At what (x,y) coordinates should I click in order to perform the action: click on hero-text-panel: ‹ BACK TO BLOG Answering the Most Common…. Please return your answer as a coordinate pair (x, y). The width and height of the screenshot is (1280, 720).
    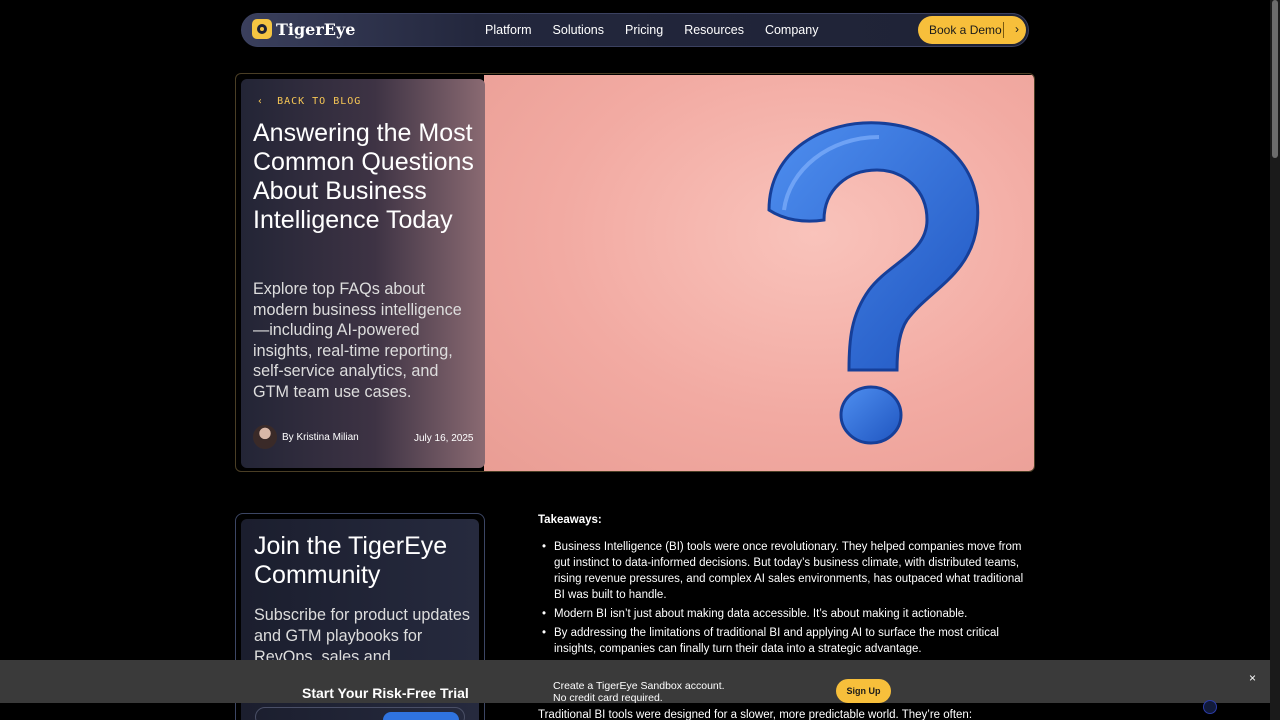
    Looking at the image, I should click on (363, 273).